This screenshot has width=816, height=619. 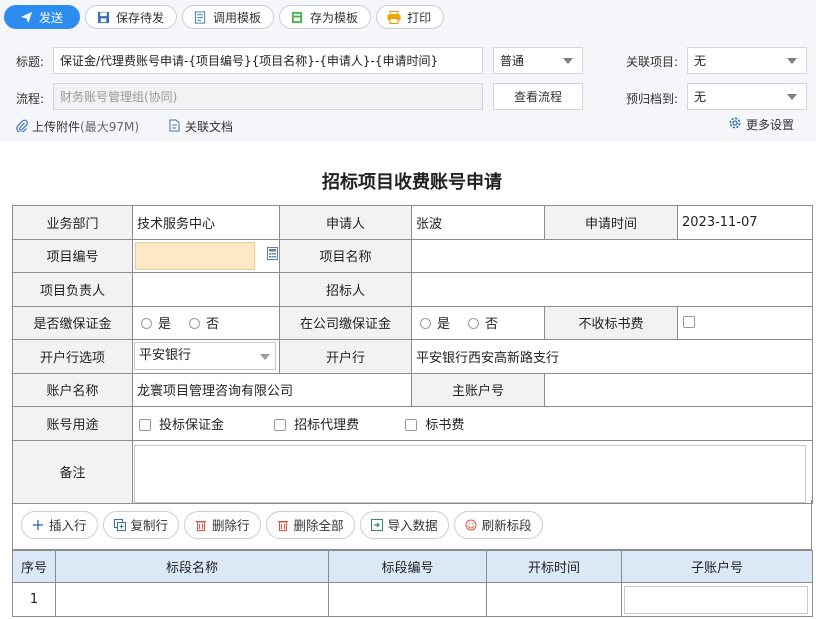 I want to click on deposit-no-radio, so click(x=195, y=324).